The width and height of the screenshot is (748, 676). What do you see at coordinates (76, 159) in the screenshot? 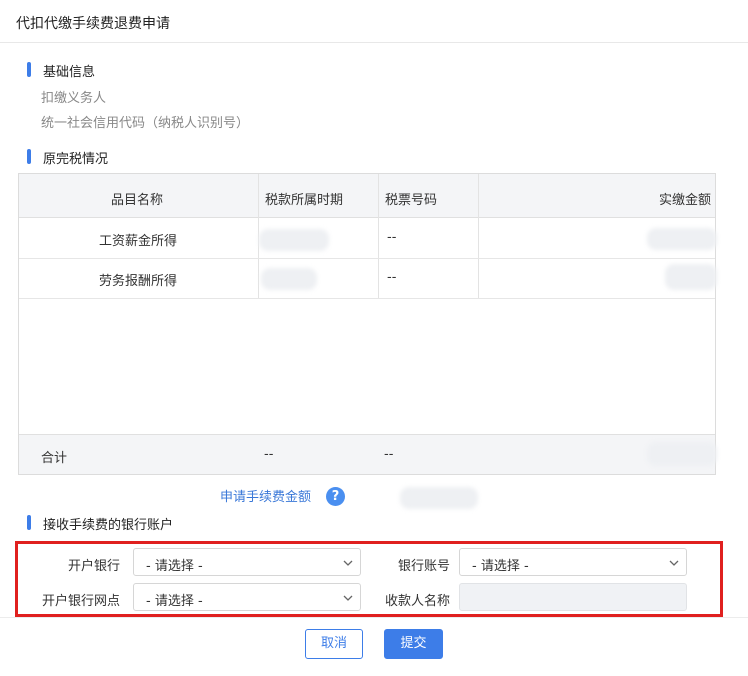
I see `section-heading: 原完税情况` at bounding box center [76, 159].